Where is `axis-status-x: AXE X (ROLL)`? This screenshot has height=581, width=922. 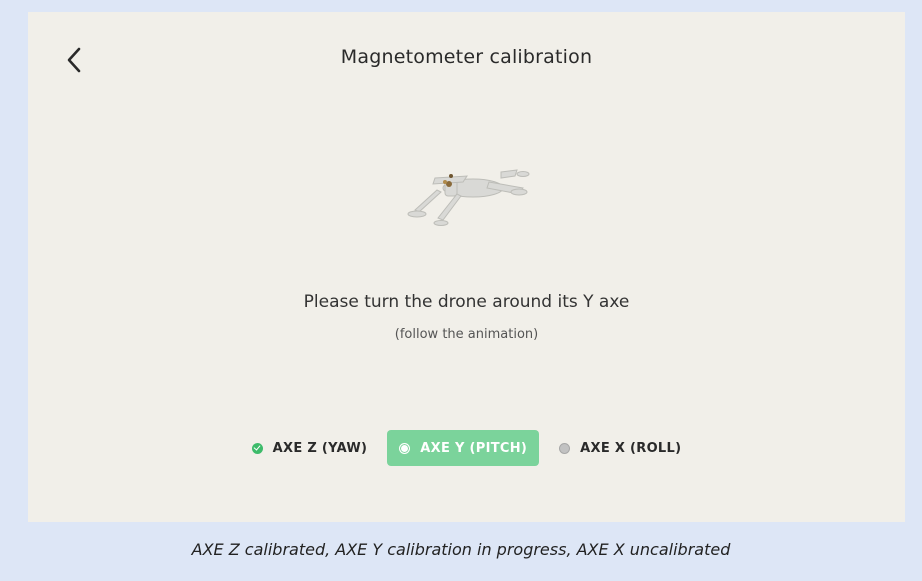
axis-status-x: AXE X (ROLL) is located at coordinates (620, 448).